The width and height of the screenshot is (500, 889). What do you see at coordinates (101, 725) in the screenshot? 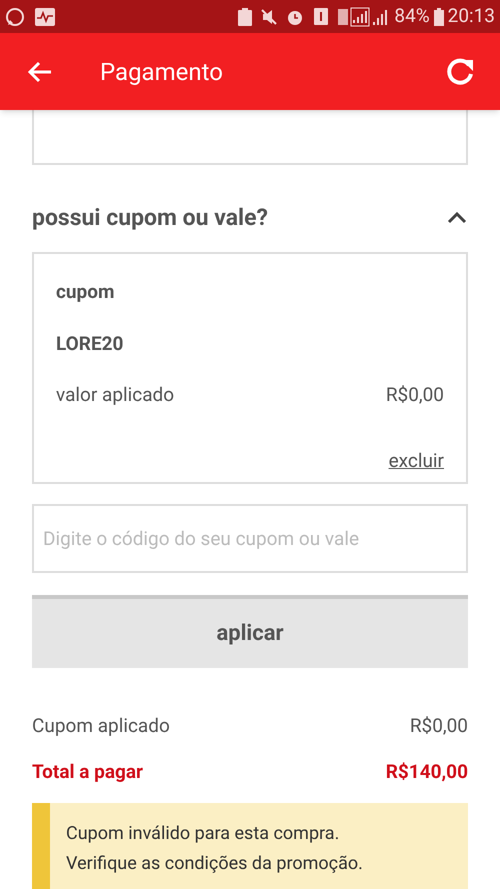
I see `summary-label: Cupom aplicado` at bounding box center [101, 725].